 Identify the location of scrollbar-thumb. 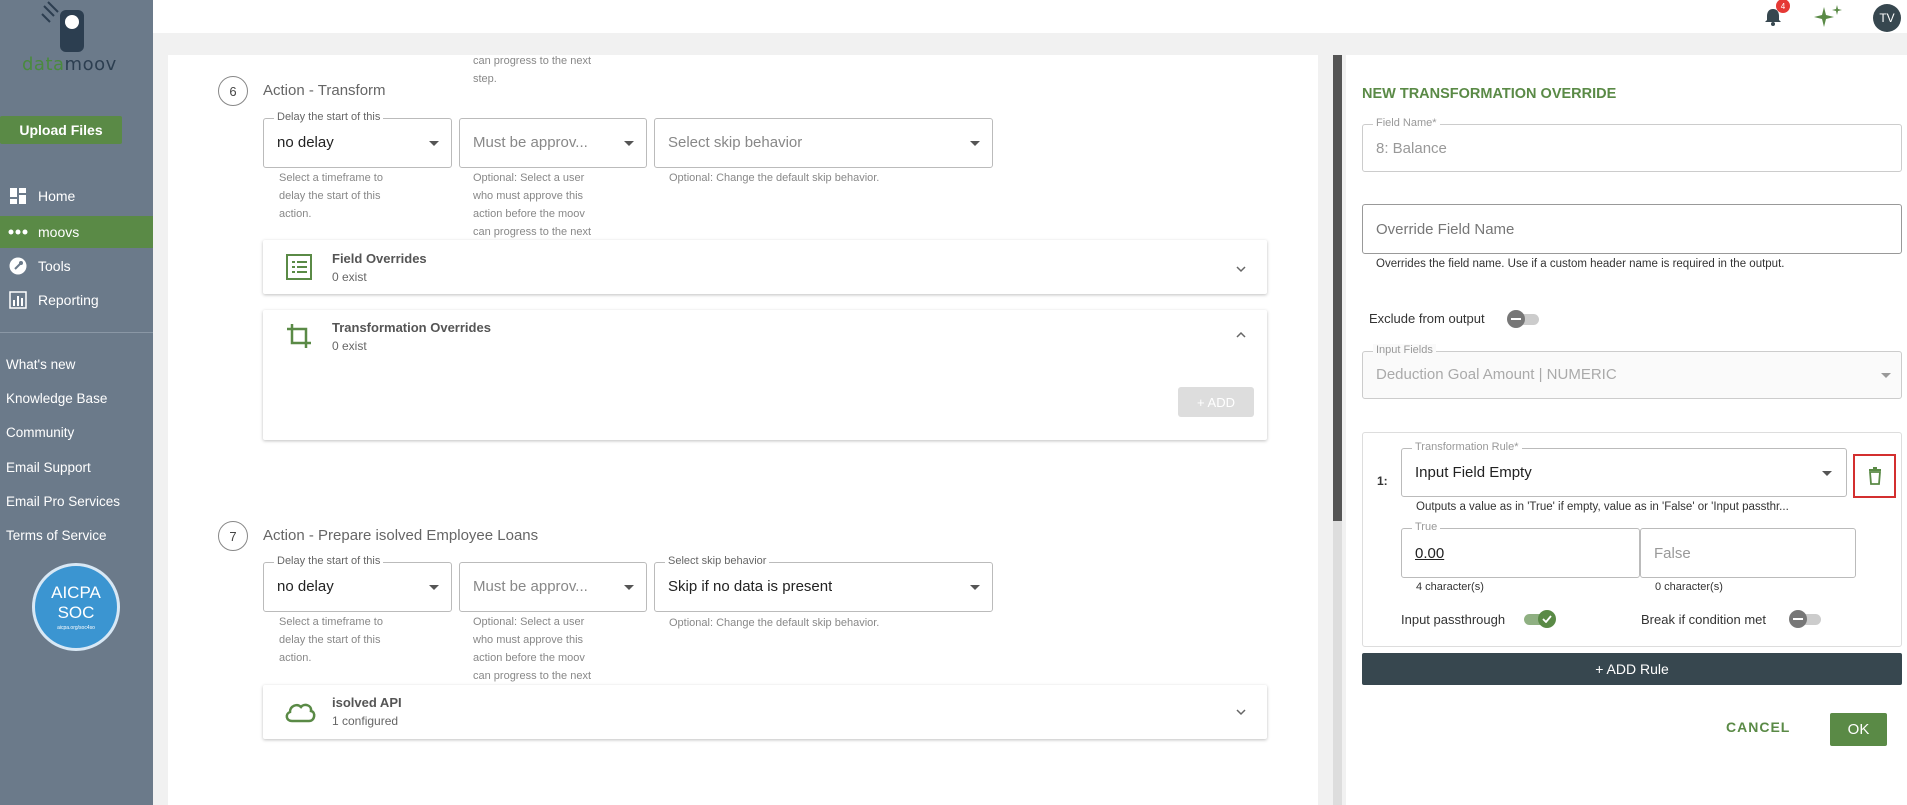
(1337, 288).